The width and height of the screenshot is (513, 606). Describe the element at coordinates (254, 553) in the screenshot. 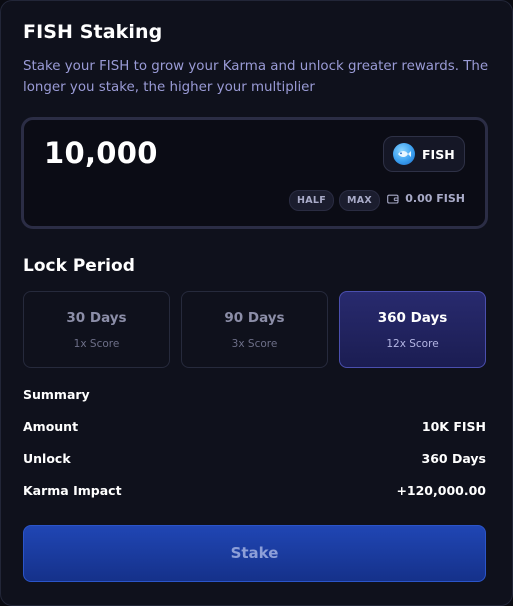

I see `stake-button: Stake` at that location.